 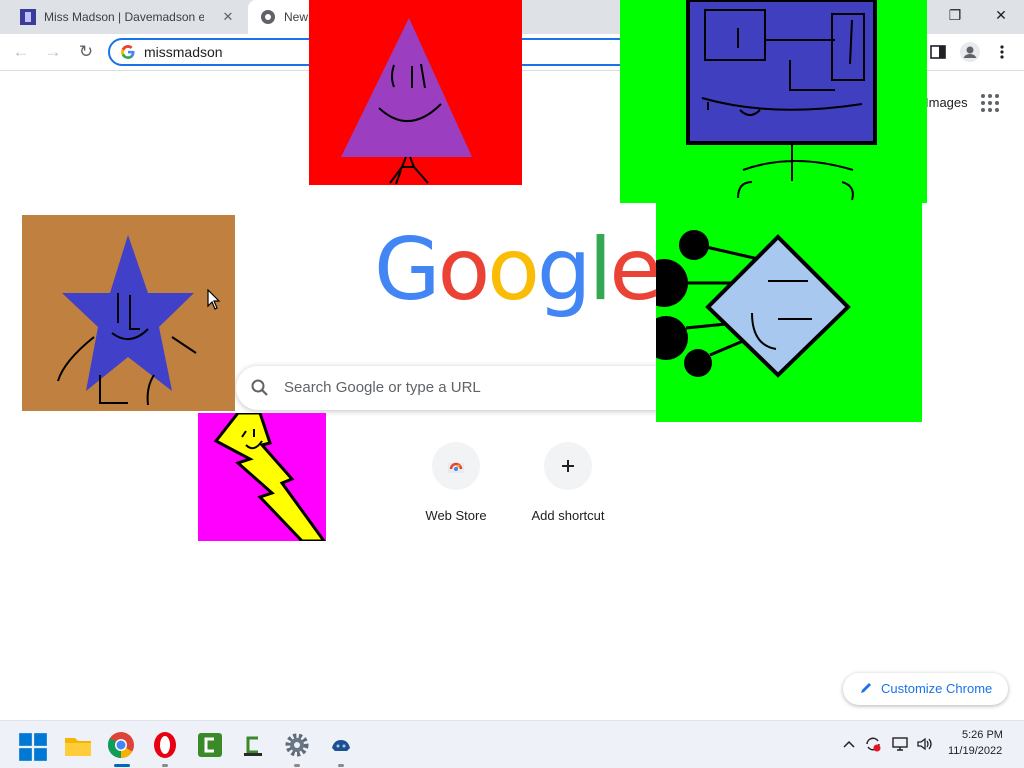 I want to click on address-value: missmadson, so click(x=183, y=52).